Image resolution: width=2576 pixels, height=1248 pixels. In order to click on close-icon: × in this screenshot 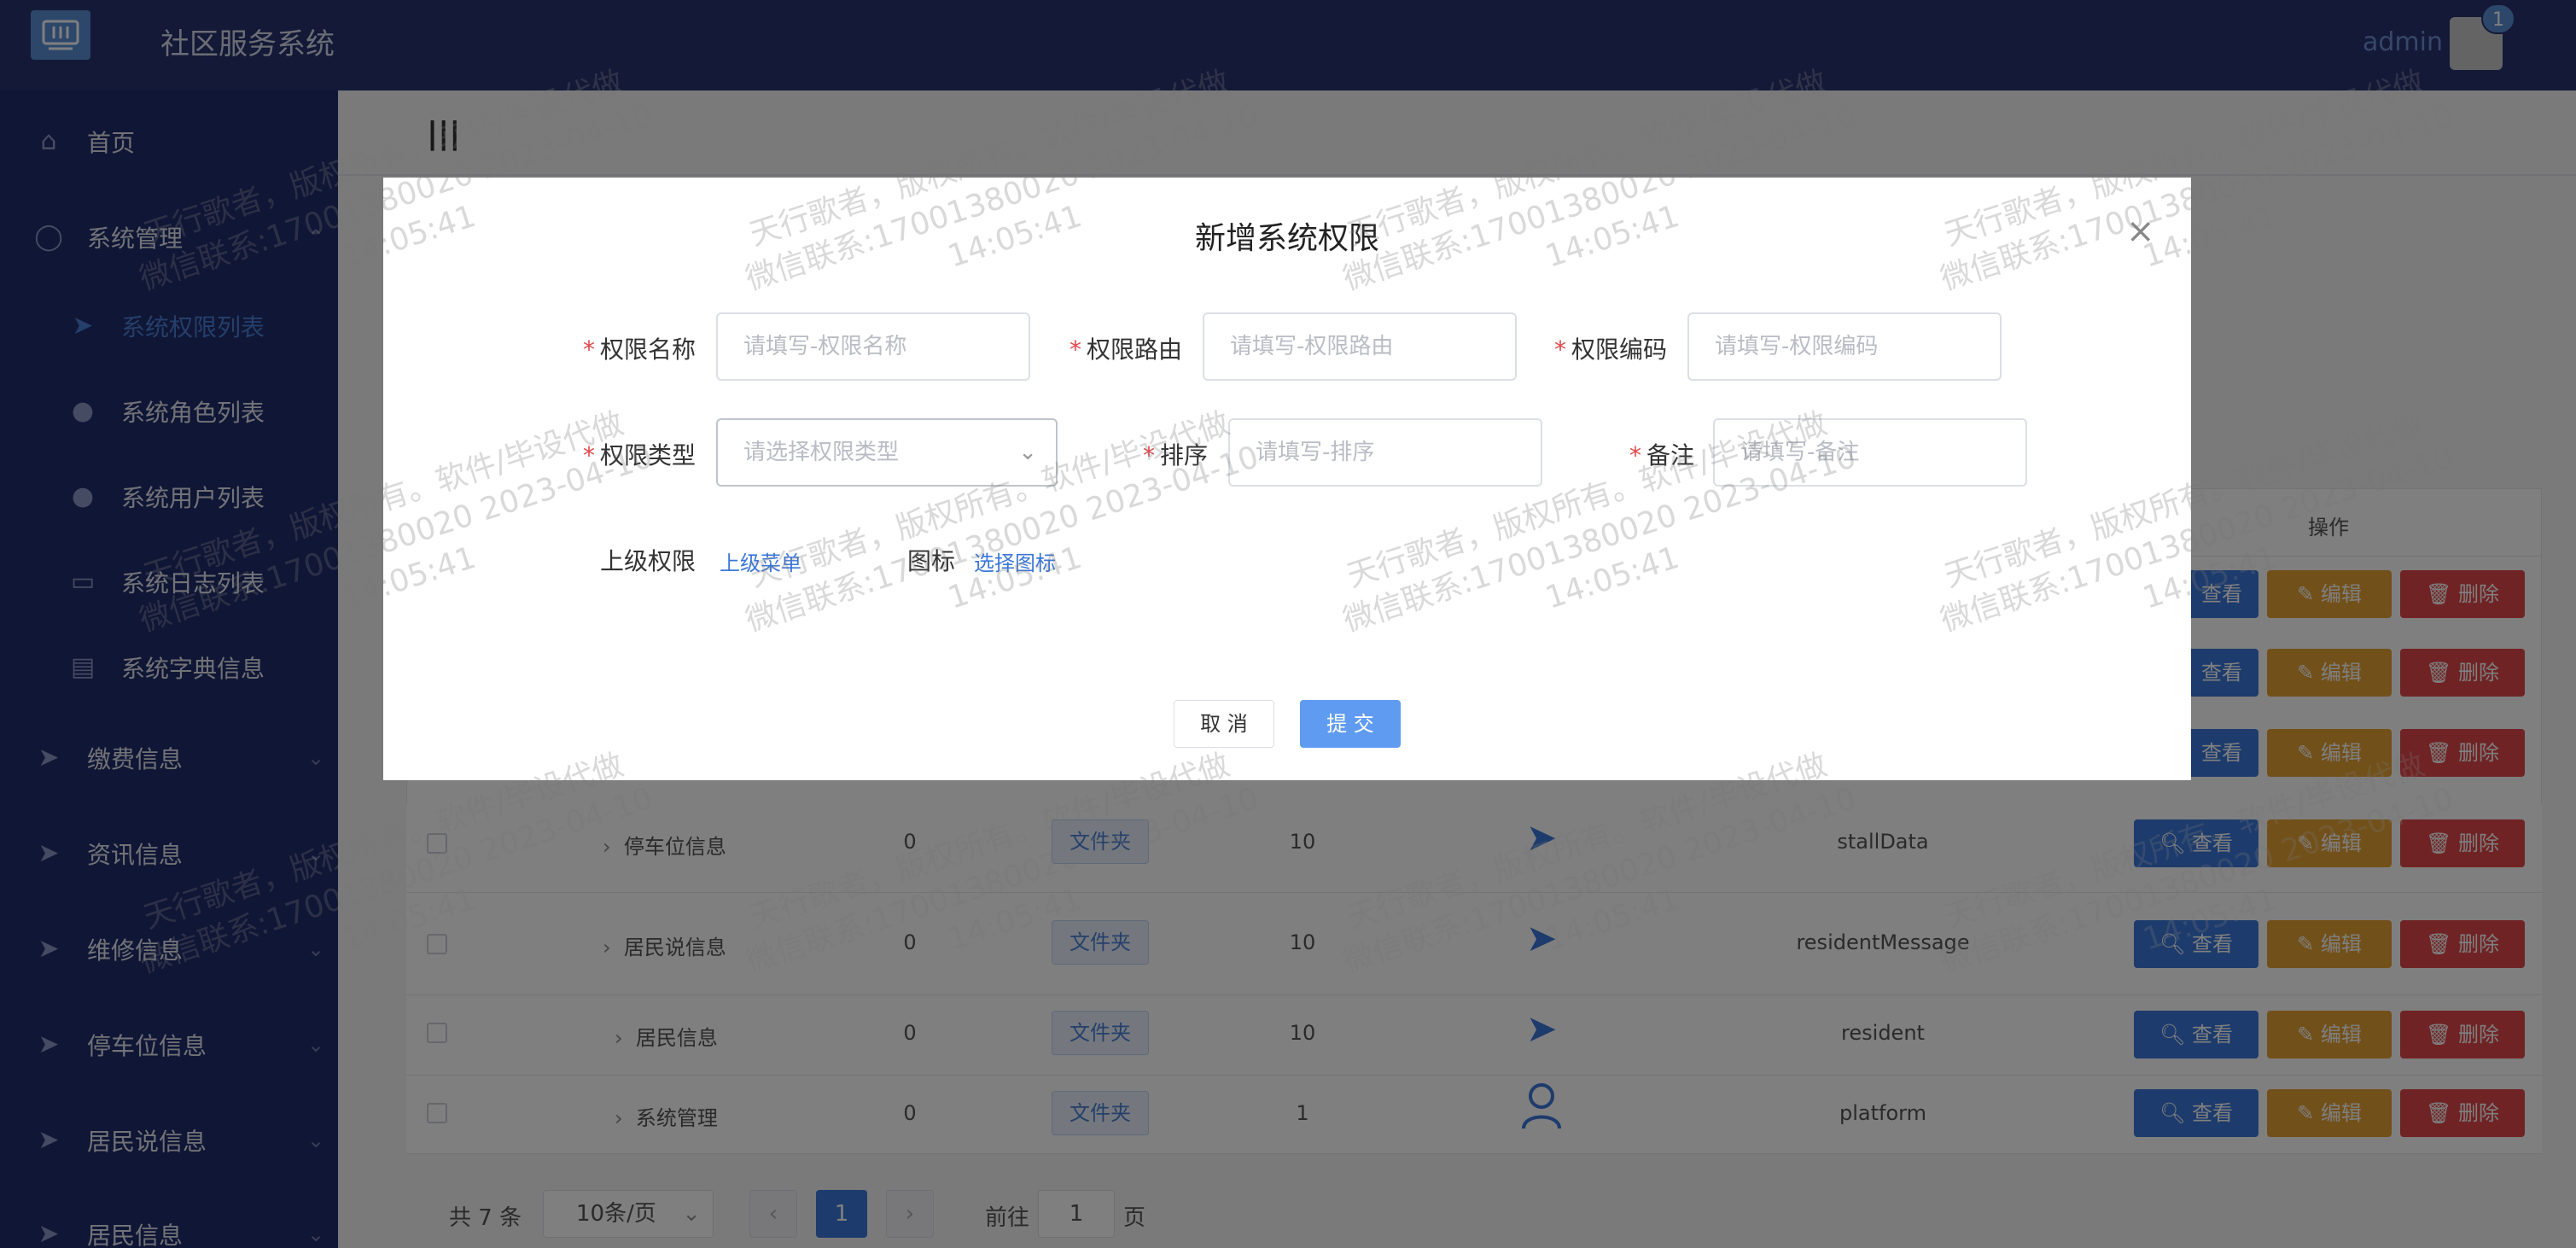, I will do `click(2140, 231)`.